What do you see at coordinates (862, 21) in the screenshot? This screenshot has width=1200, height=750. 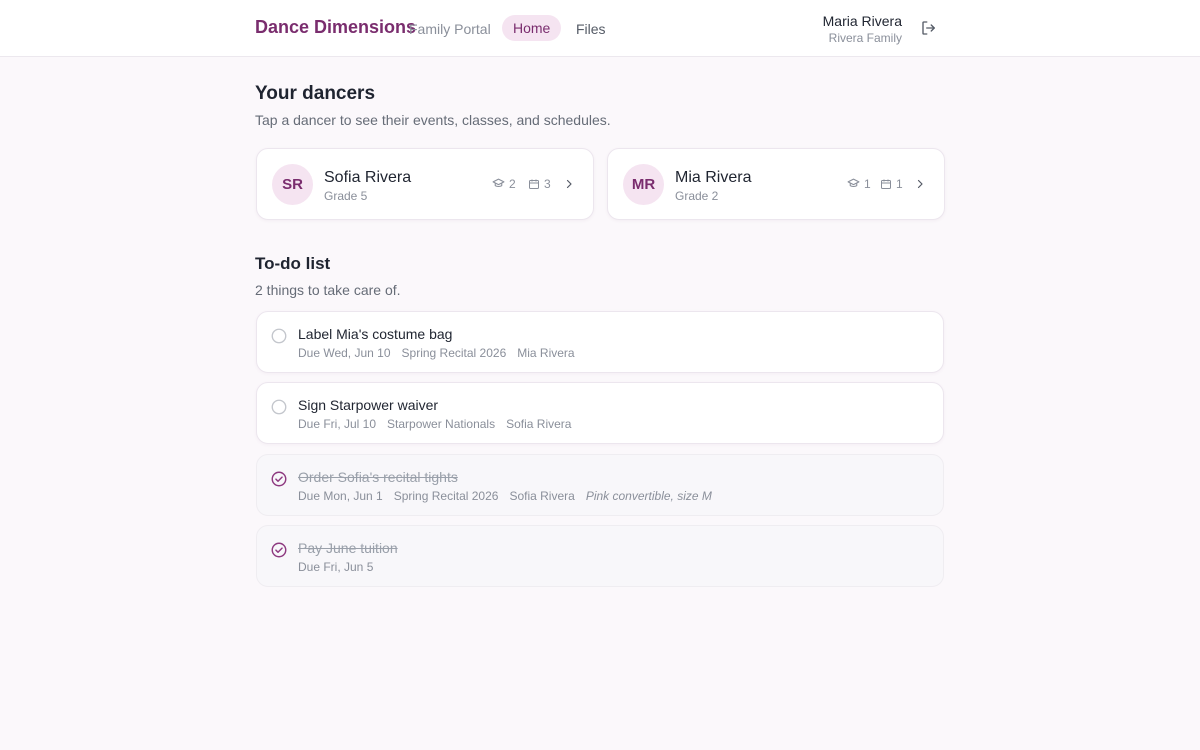 I see `user-name: Maria Rivera` at bounding box center [862, 21].